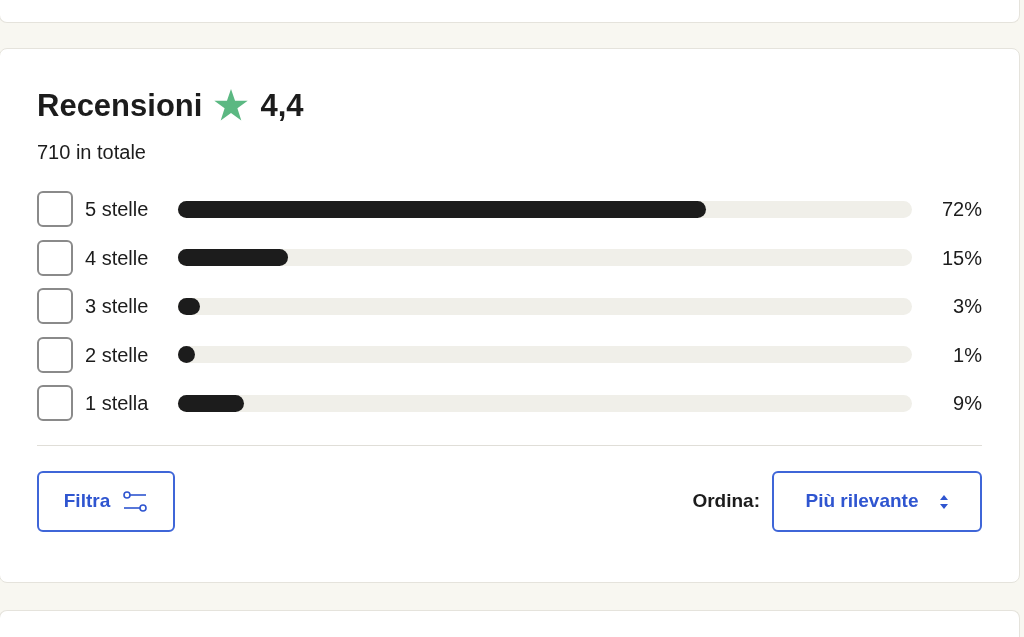 The height and width of the screenshot is (637, 1024). What do you see at coordinates (92, 152) in the screenshot?
I see `review-count: 710 in totale` at bounding box center [92, 152].